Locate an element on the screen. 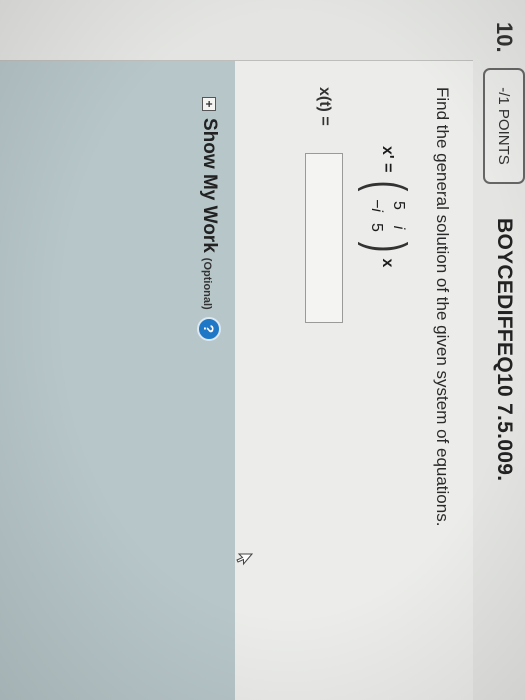 The width and height of the screenshot is (525, 700). answer-input is located at coordinates (324, 238).